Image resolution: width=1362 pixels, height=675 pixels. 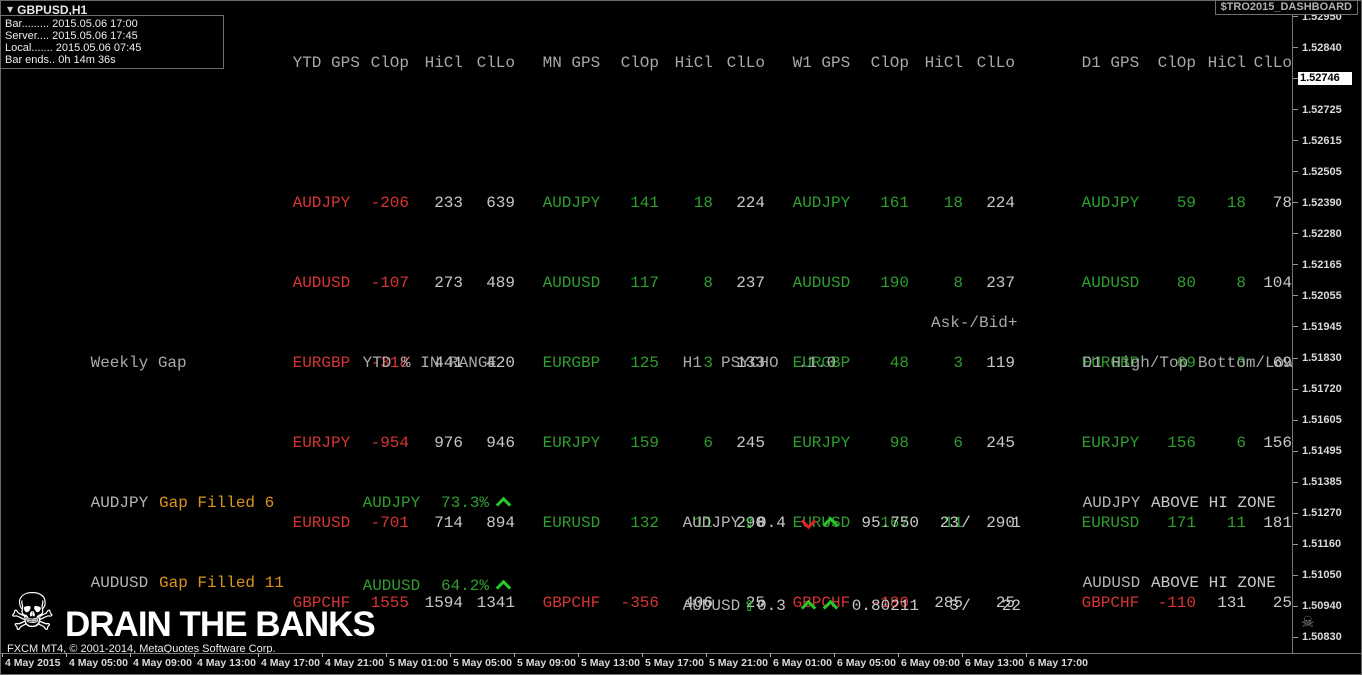 What do you see at coordinates (435, 587) in the screenshot?
I see `ytd-range-row: AUDUSD 64.2%` at bounding box center [435, 587].